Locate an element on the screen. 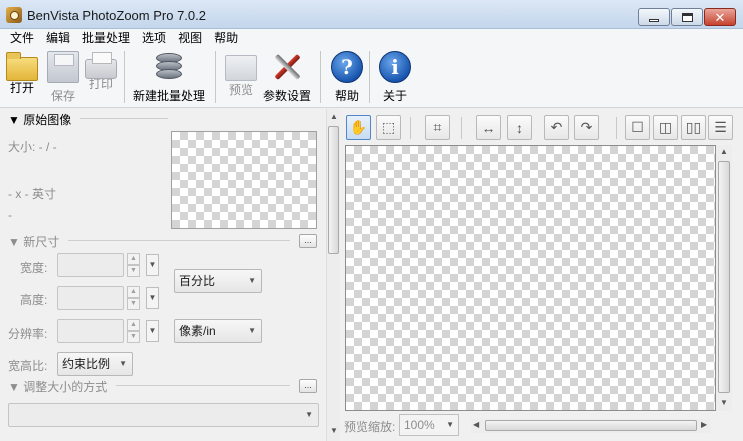 This screenshot has width=743, height=441. hand-tool-button: ✋ is located at coordinates (358, 127).